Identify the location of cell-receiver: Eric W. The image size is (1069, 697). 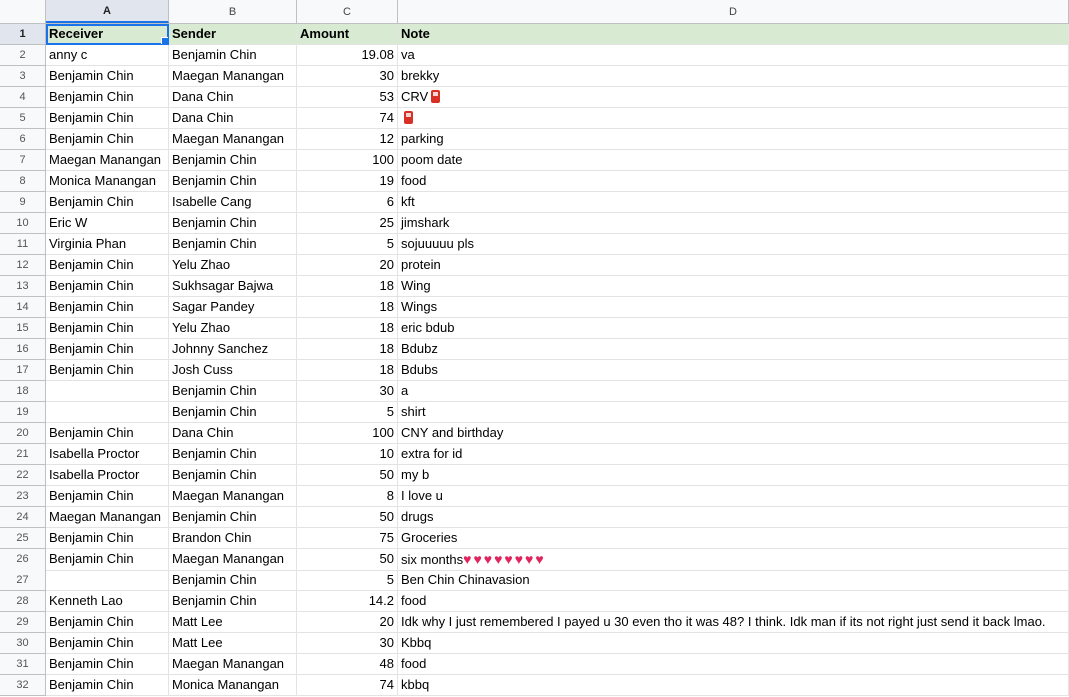
(107, 223).